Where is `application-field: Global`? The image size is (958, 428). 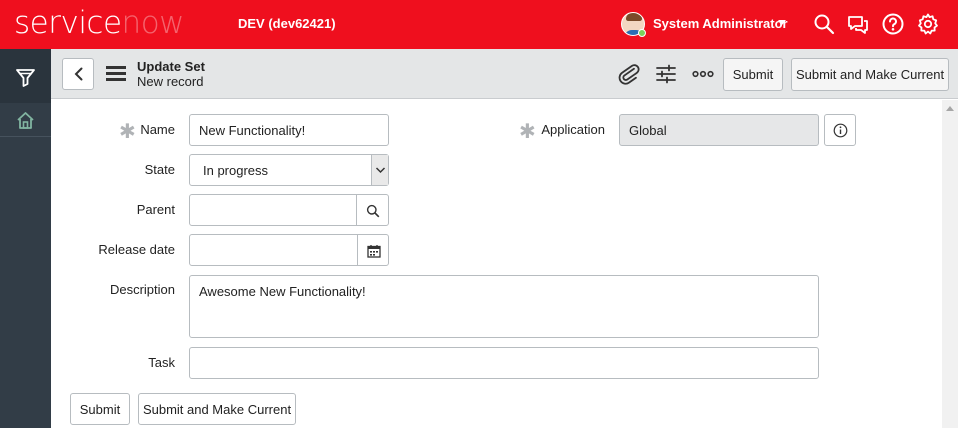
application-field: Global is located at coordinates (719, 130).